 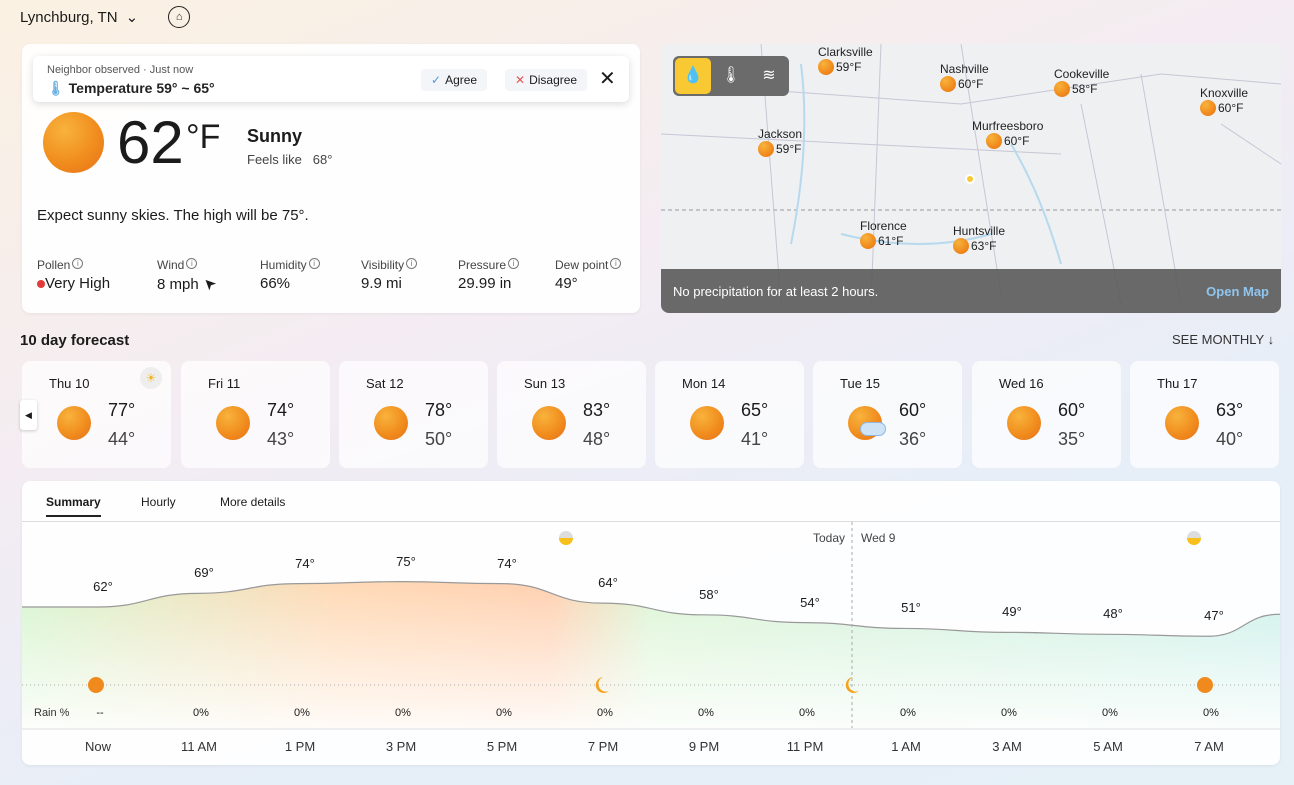 What do you see at coordinates (401, 746) in the screenshot?
I see `hourly-time: 3 PM` at bounding box center [401, 746].